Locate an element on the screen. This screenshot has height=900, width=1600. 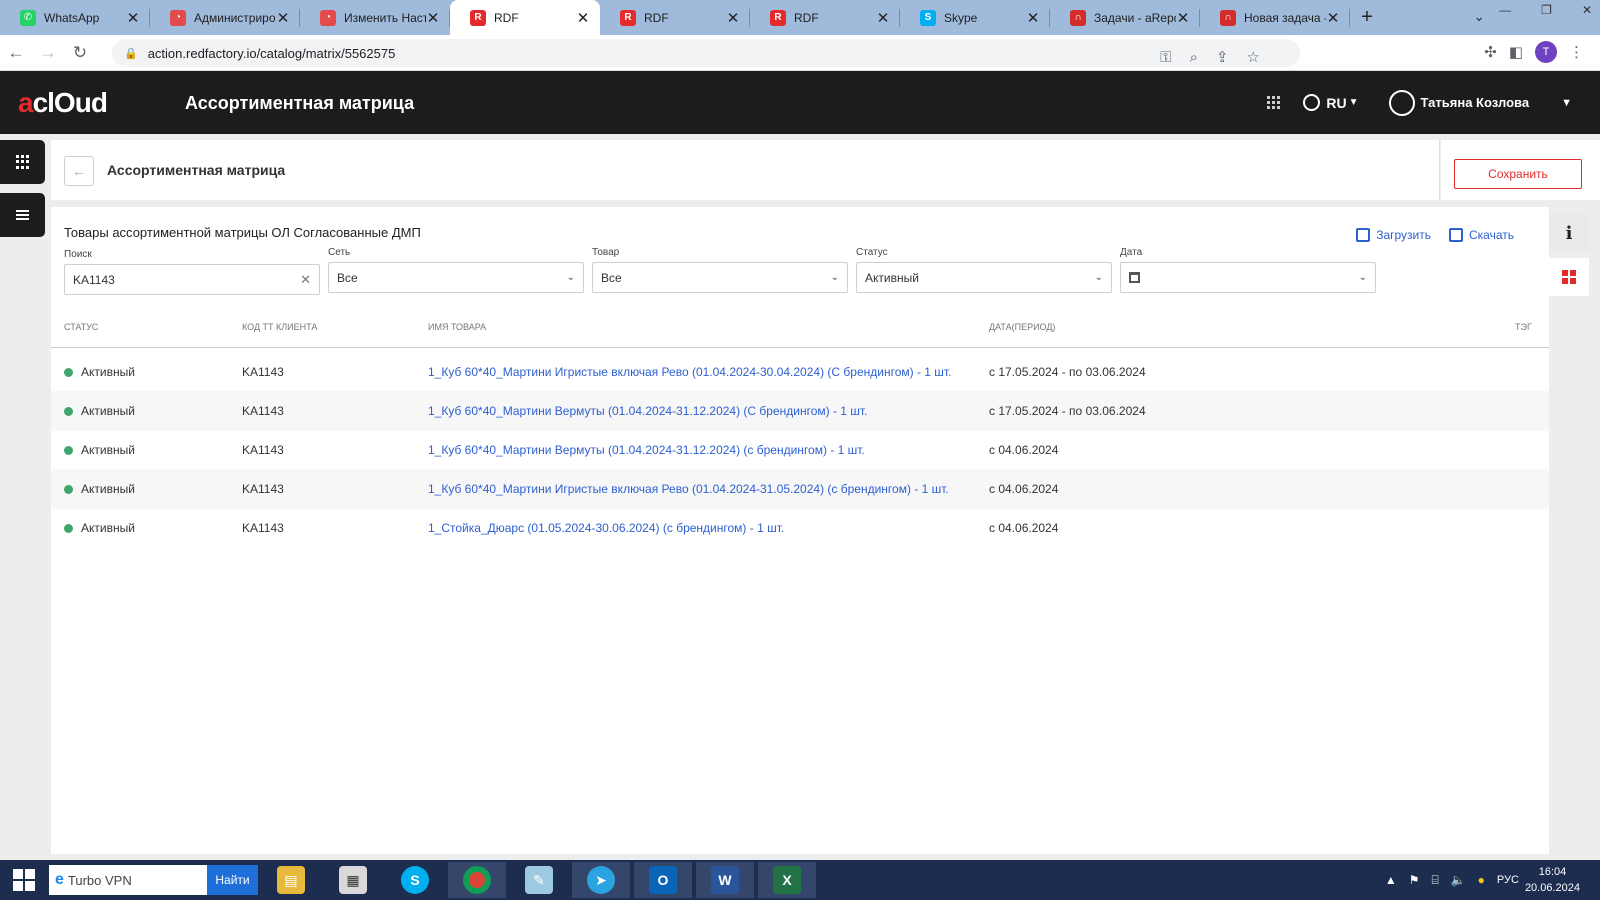
system-clock: 16:04 20.06.2024 is located at coordinates (1552, 880).